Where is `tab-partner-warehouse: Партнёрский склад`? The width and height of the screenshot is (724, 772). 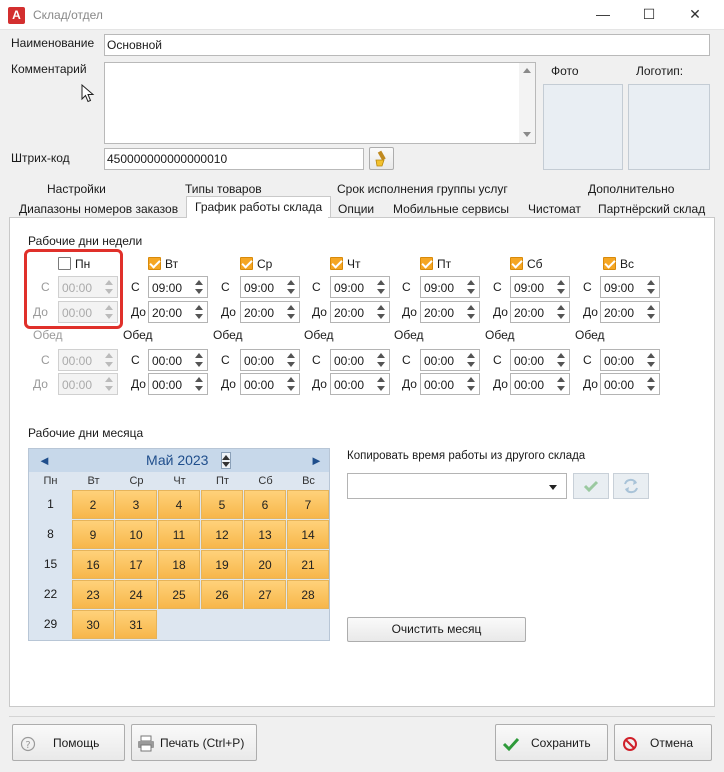 tab-partner-warehouse: Партнёрский склад is located at coordinates (651, 209).